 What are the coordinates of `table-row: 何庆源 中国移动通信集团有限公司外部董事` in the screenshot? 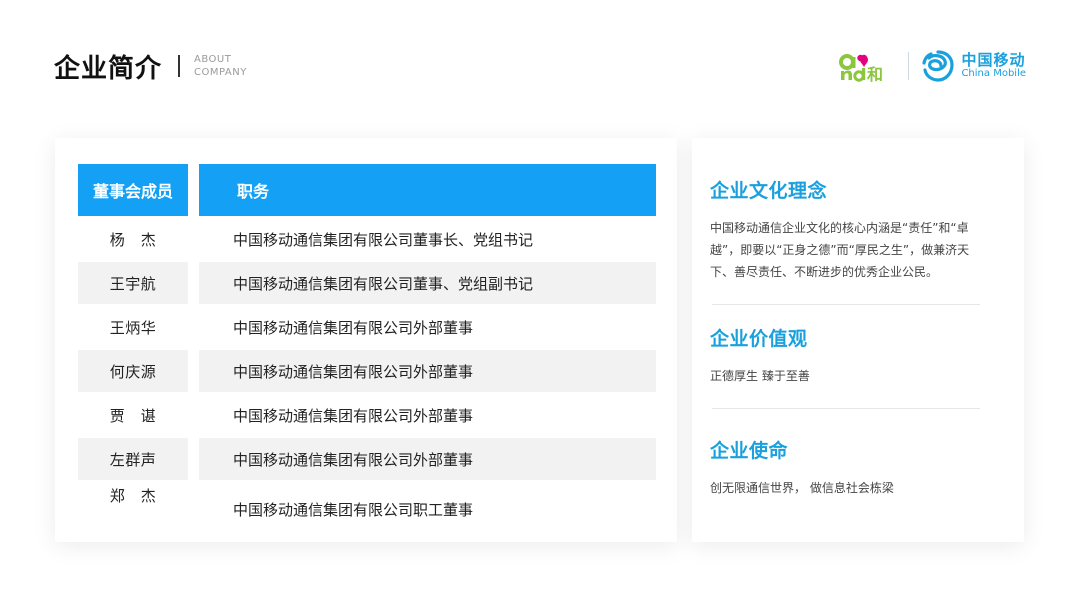 It's located at (367, 372).